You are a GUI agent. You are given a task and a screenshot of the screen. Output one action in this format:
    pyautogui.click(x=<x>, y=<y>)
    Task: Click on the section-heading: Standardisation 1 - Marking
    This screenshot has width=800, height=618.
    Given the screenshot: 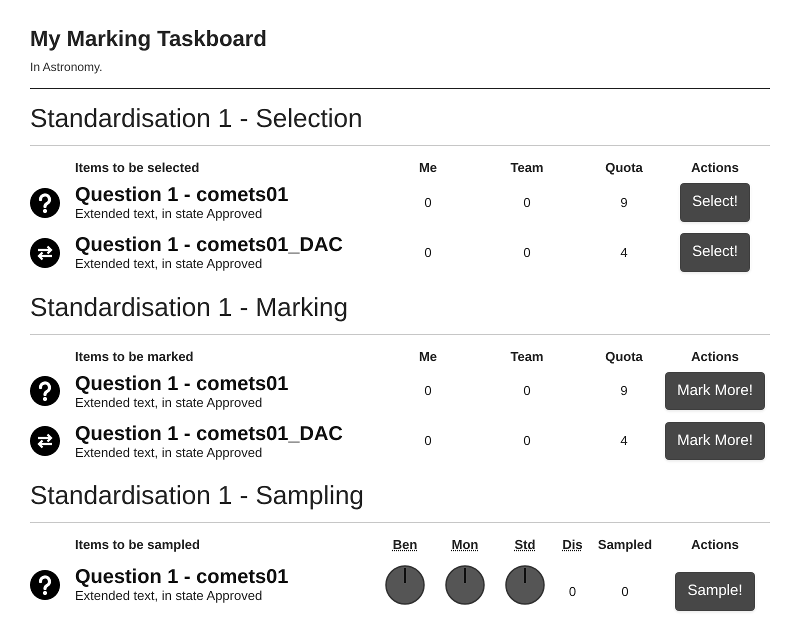 What is the action you would take?
    pyautogui.click(x=189, y=307)
    